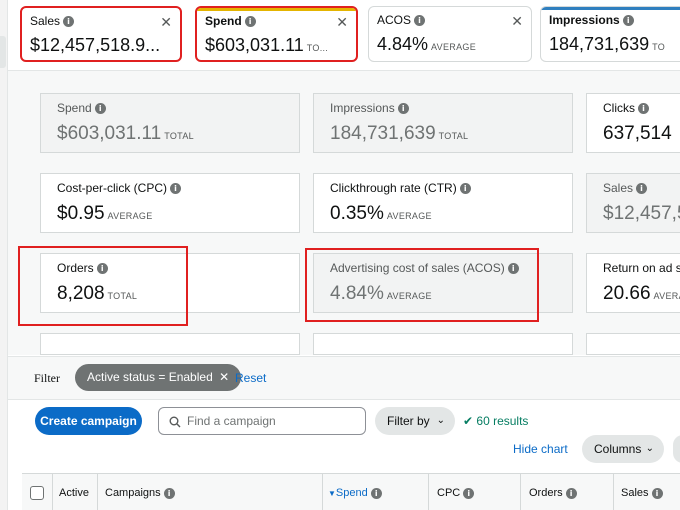  Describe the element at coordinates (627, 293) in the screenshot. I see `card-value: 20.66` at that location.